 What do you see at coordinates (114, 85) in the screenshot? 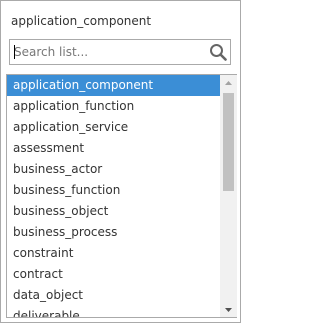
I see `list-item: application_component` at bounding box center [114, 85].